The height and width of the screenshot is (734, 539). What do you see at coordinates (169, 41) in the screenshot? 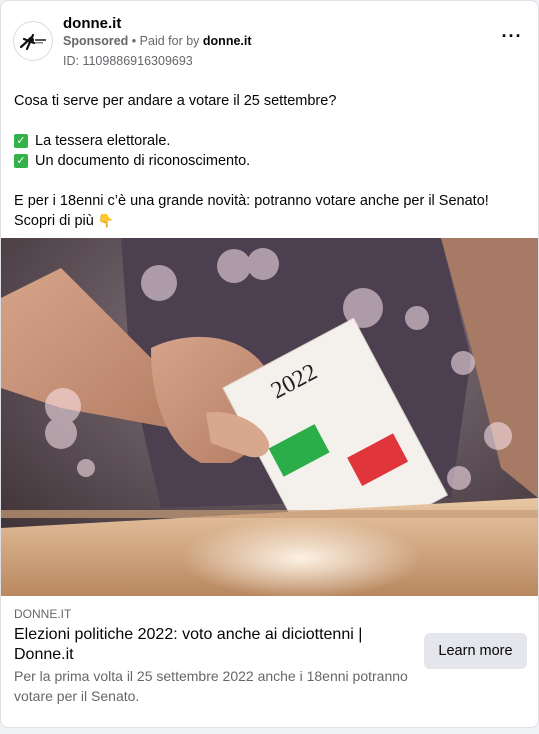
I see `paid-for-label: Paid for by` at bounding box center [169, 41].